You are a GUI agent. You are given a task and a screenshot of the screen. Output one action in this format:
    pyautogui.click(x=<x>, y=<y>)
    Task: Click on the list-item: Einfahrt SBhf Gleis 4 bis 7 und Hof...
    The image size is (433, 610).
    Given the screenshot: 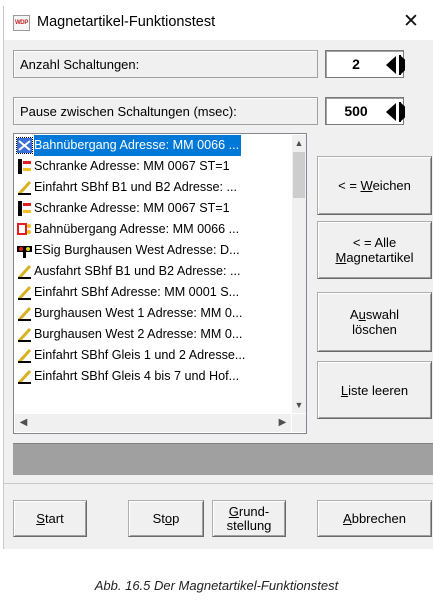 What is the action you would take?
    pyautogui.click(x=153, y=376)
    